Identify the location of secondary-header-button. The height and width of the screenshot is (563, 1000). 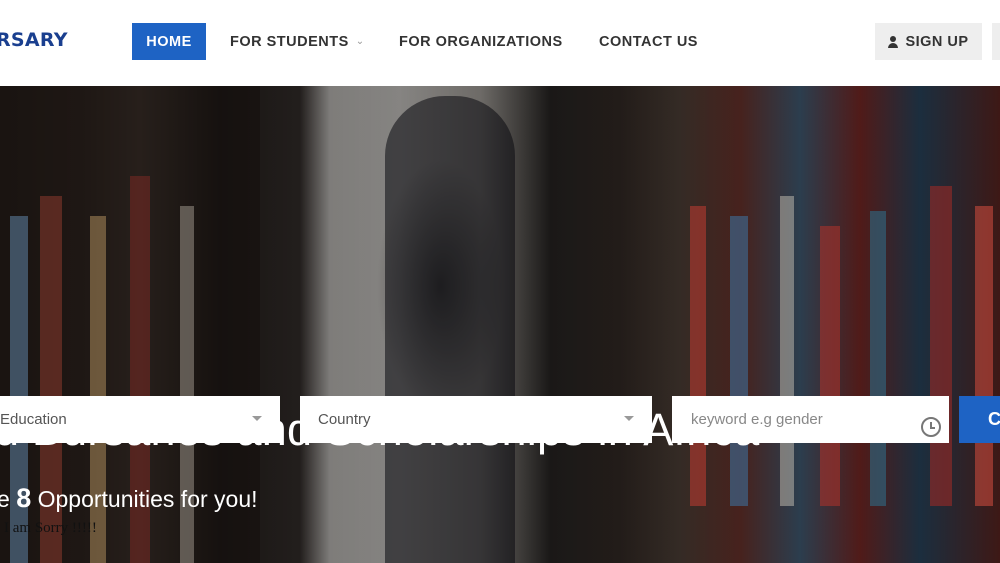
(996, 41).